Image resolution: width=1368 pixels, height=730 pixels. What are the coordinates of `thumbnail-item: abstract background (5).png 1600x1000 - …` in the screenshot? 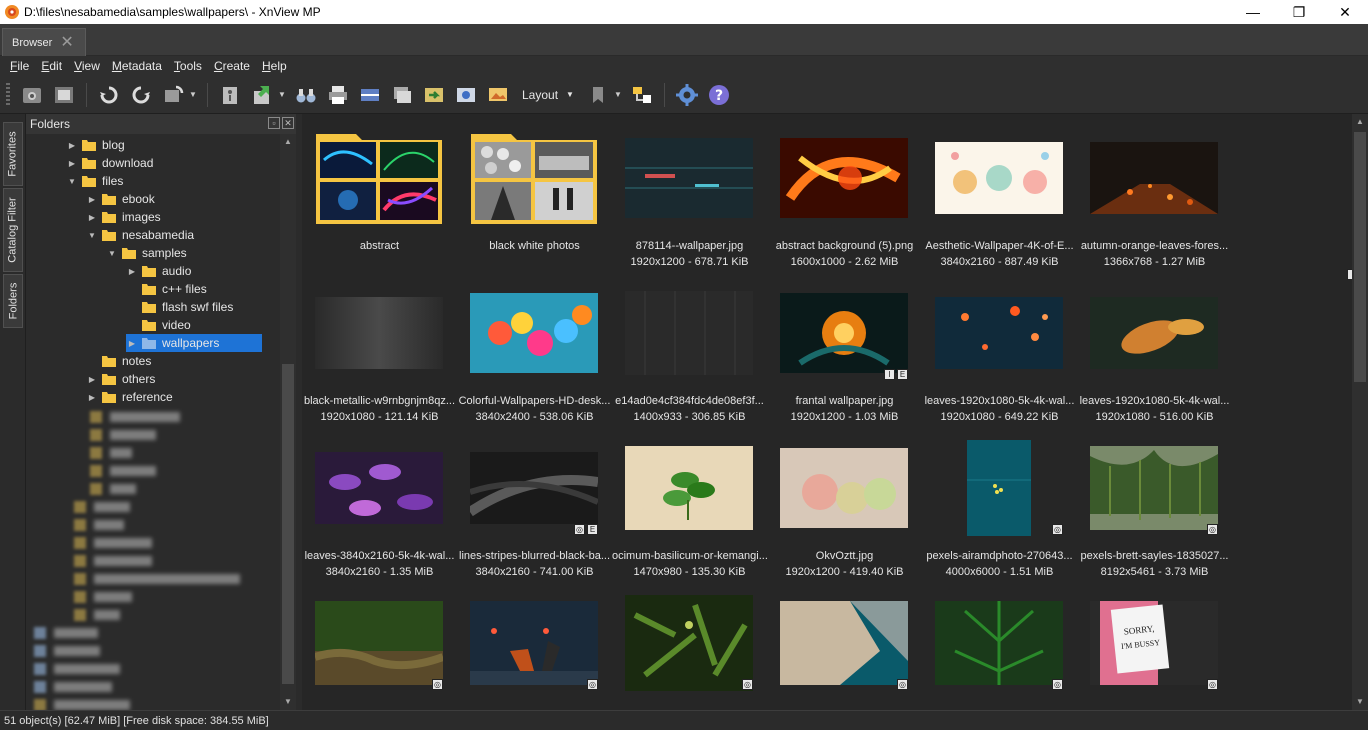 It's located at (842, 191).